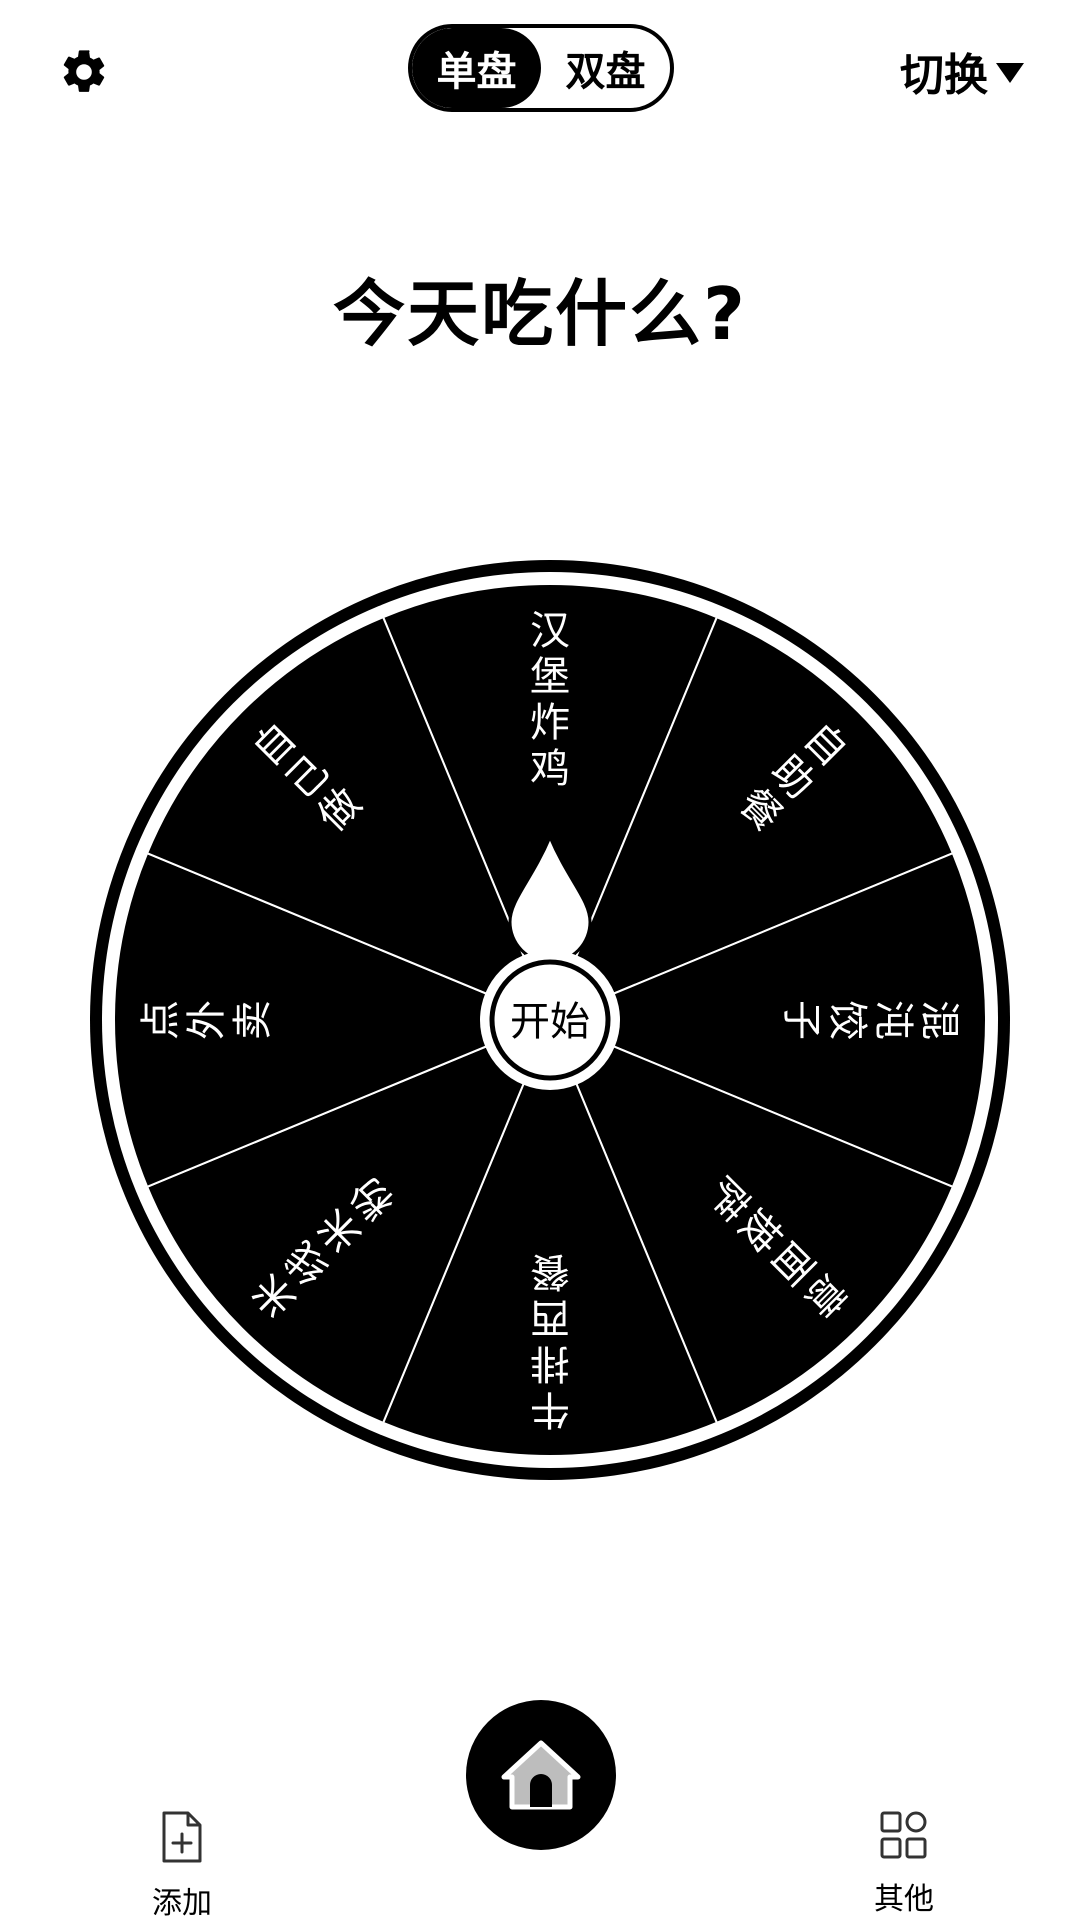  Describe the element at coordinates (550, 1317) in the screenshot. I see `wheel-label-char: 西` at that location.